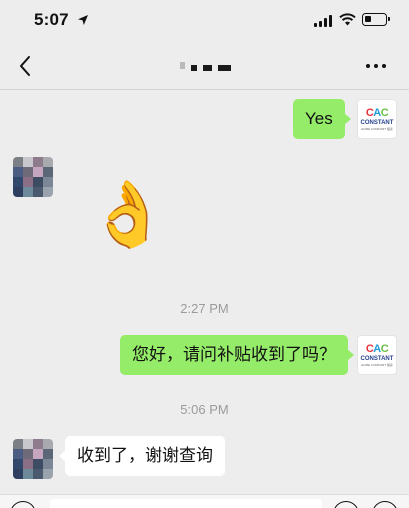 This screenshot has width=409, height=508. I want to click on voice-icon, so click(23, 504).